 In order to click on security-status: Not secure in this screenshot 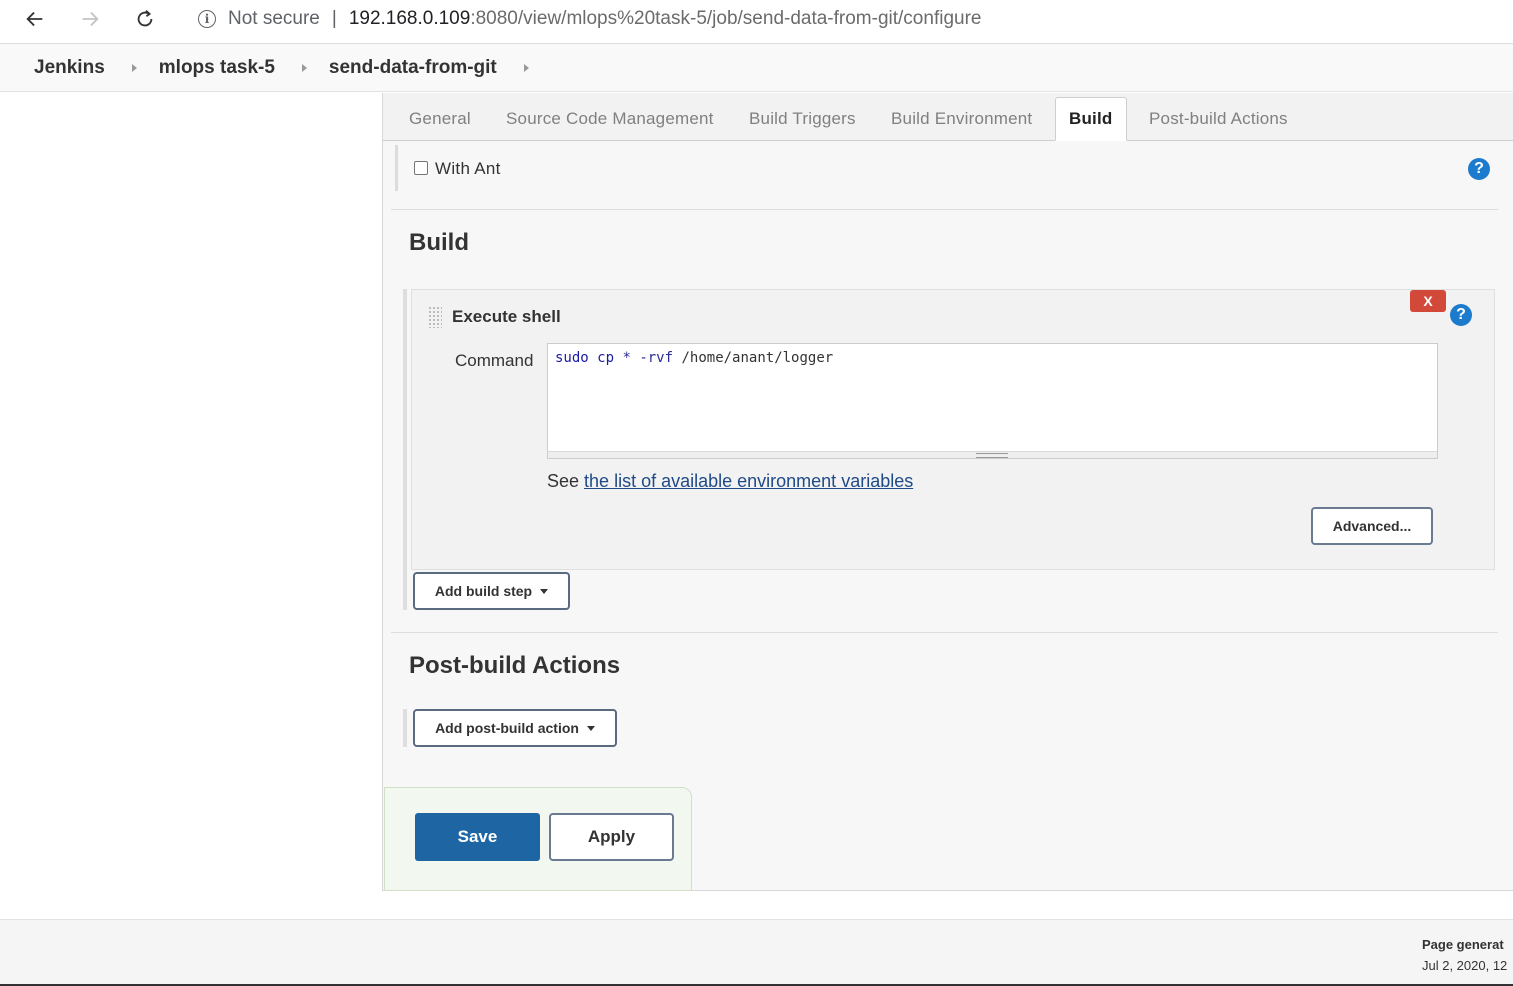, I will do `click(274, 18)`.